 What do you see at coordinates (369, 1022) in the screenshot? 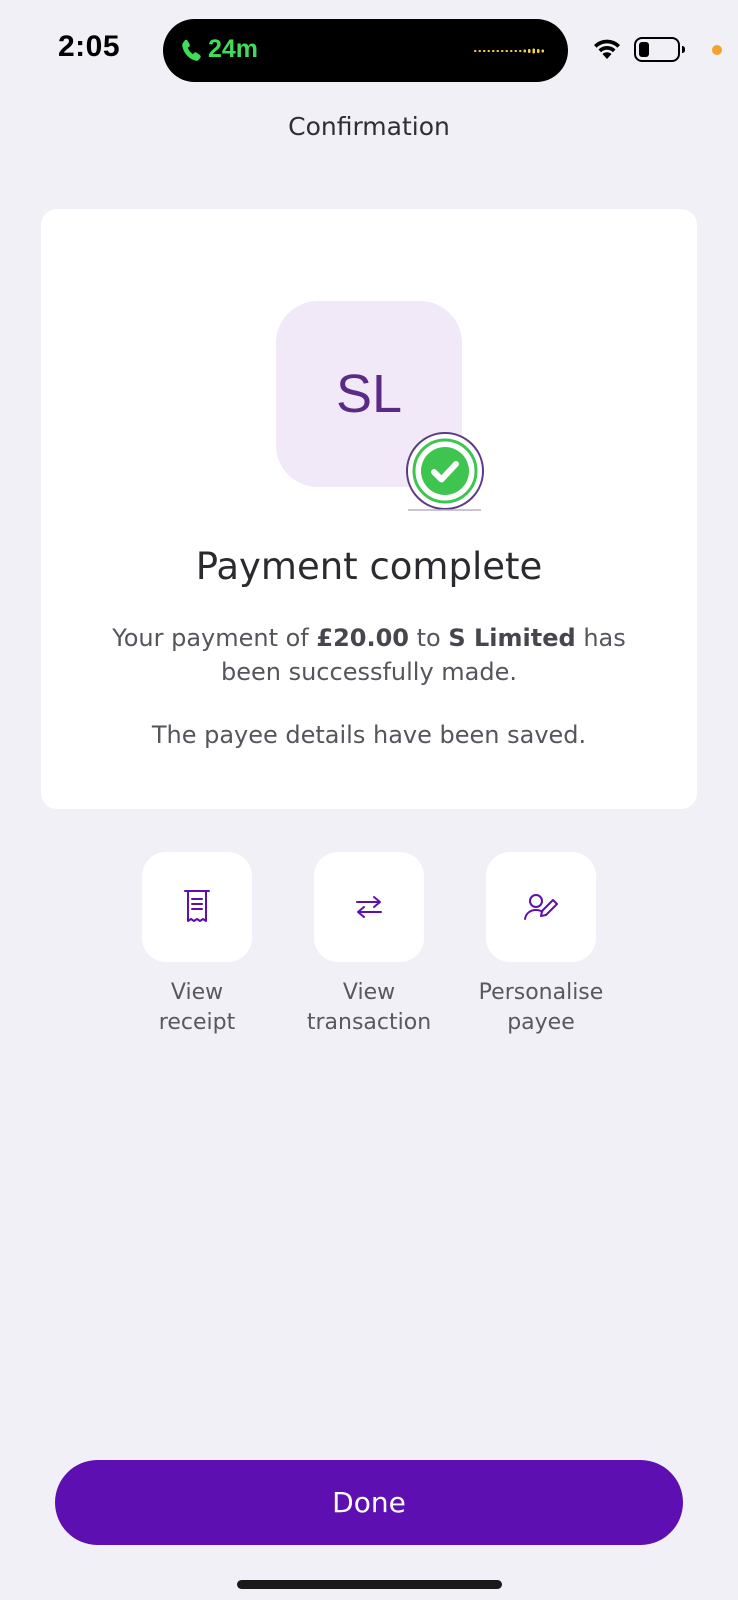
I see `action-label-line: transaction` at bounding box center [369, 1022].